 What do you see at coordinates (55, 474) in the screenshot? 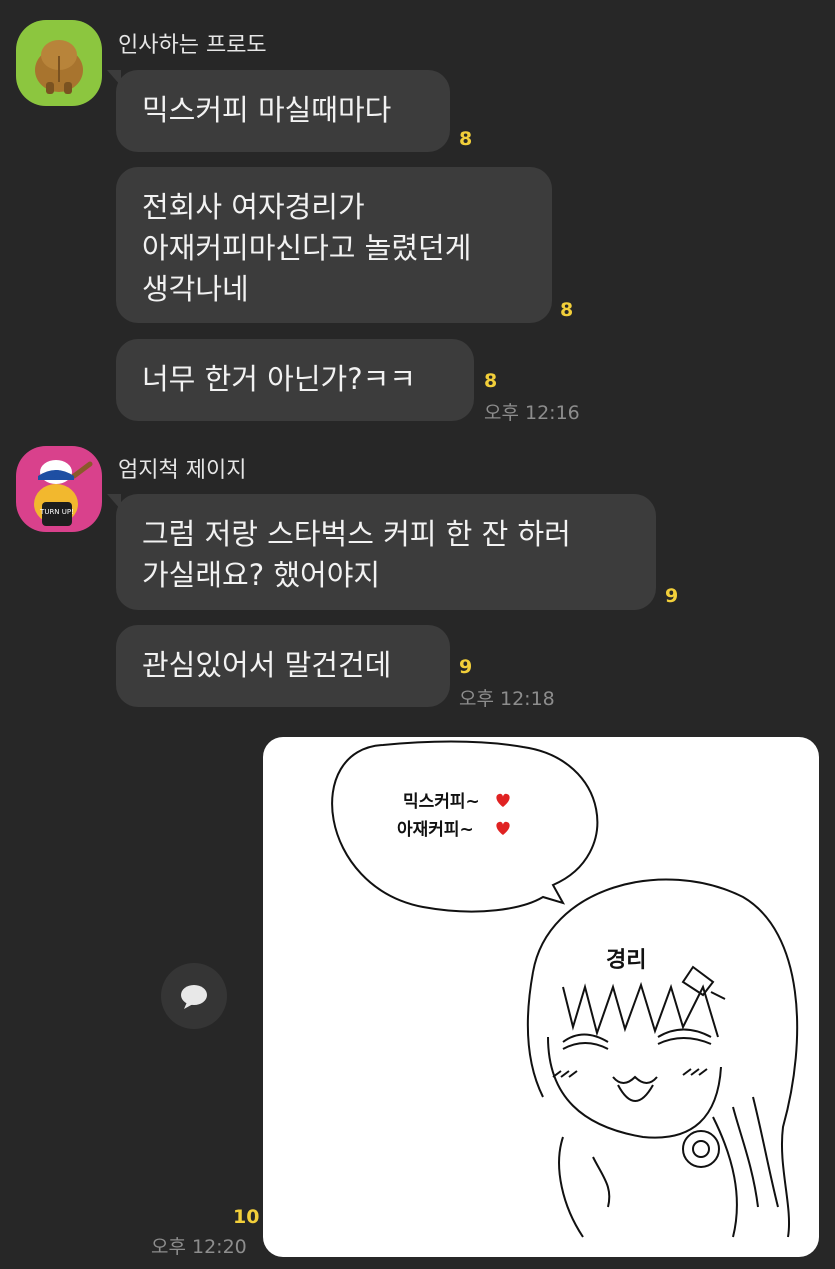
I see `cap-letter: G` at bounding box center [55, 474].